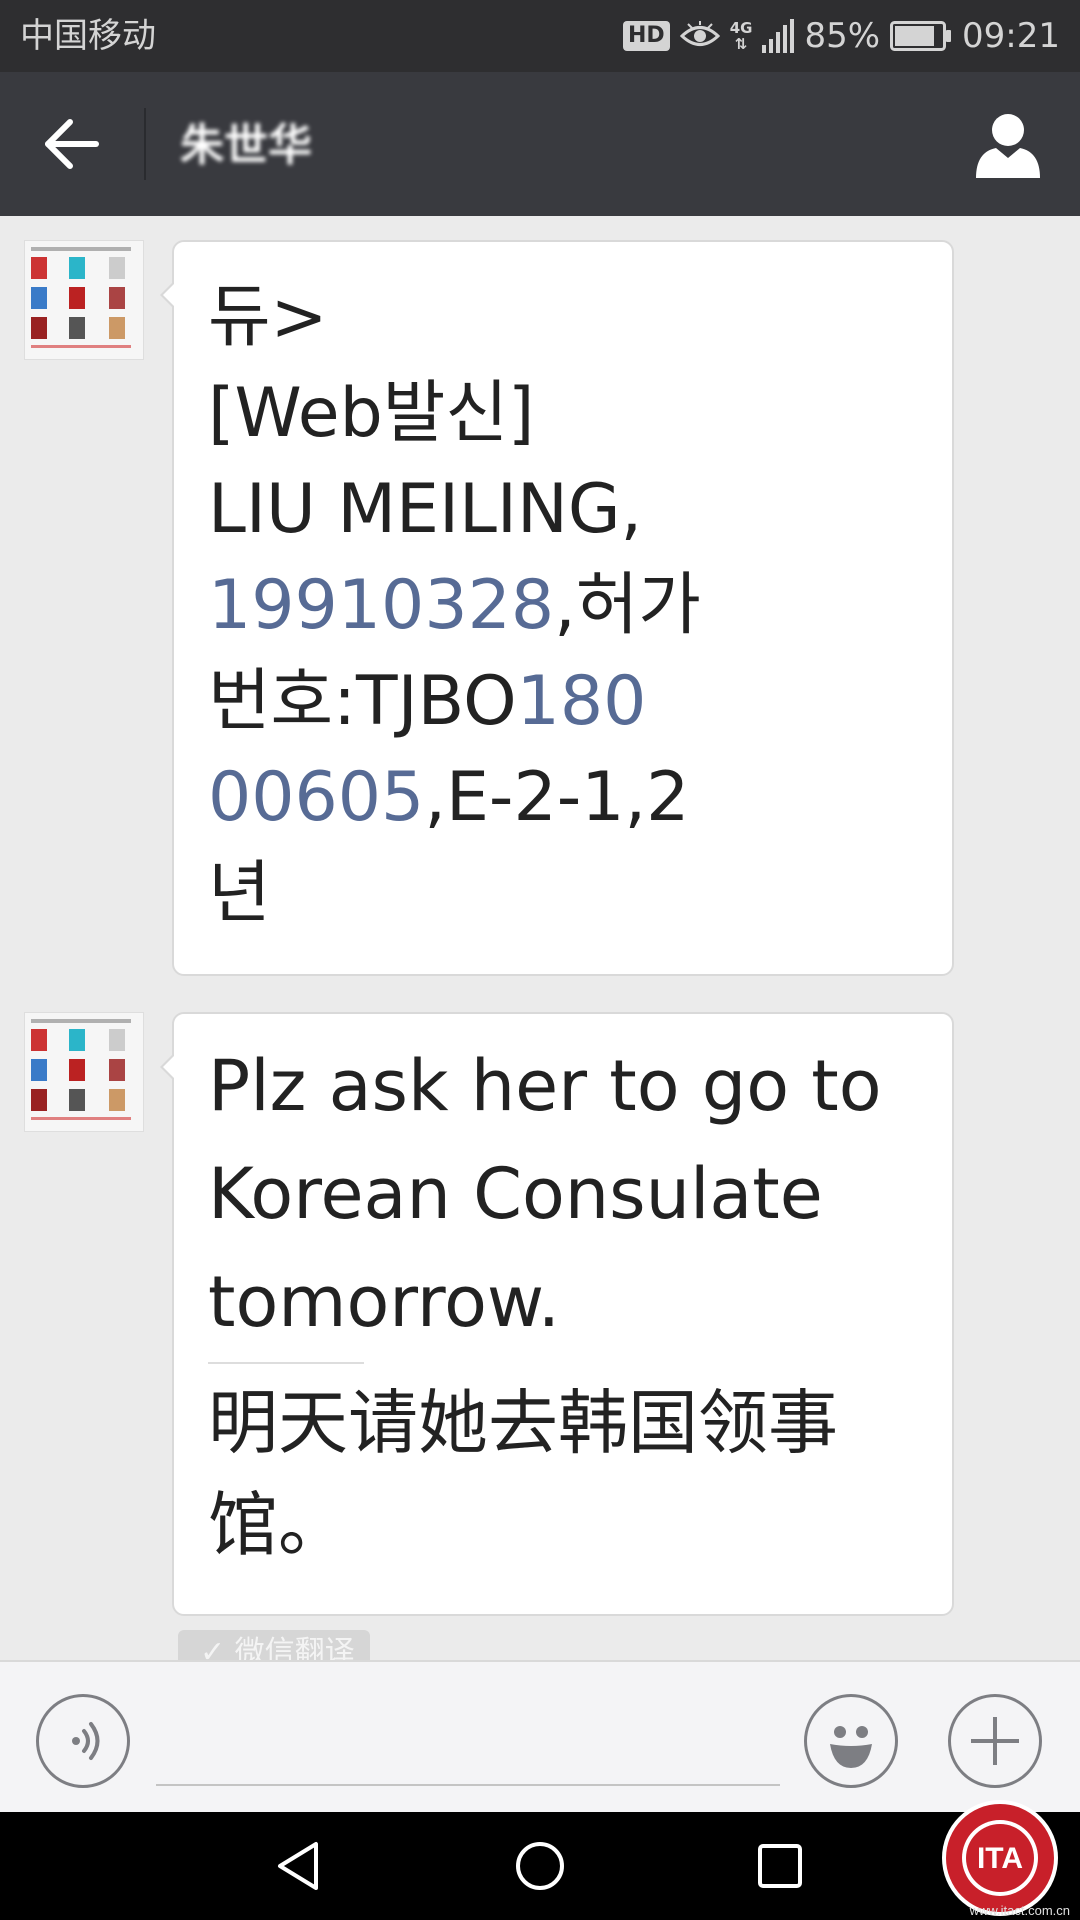 This screenshot has height=1920, width=1080. Describe the element at coordinates (278, 1525) in the screenshot. I see `translation-line: 馆。` at that location.